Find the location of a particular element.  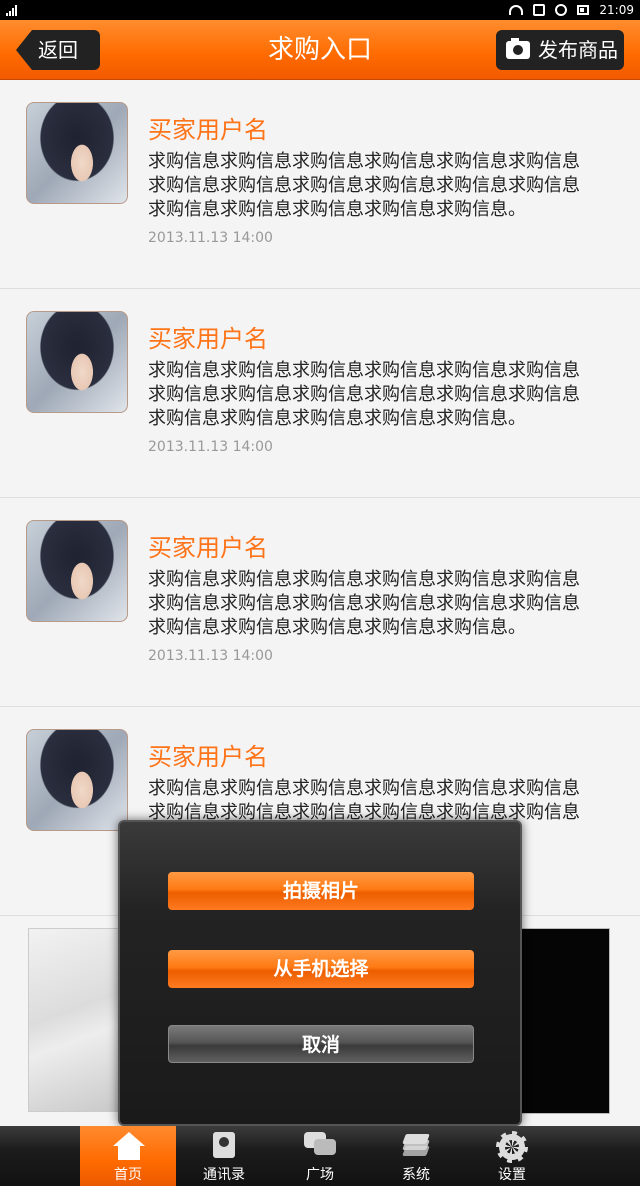

publish-product-button: 发布商品 is located at coordinates (560, 50).